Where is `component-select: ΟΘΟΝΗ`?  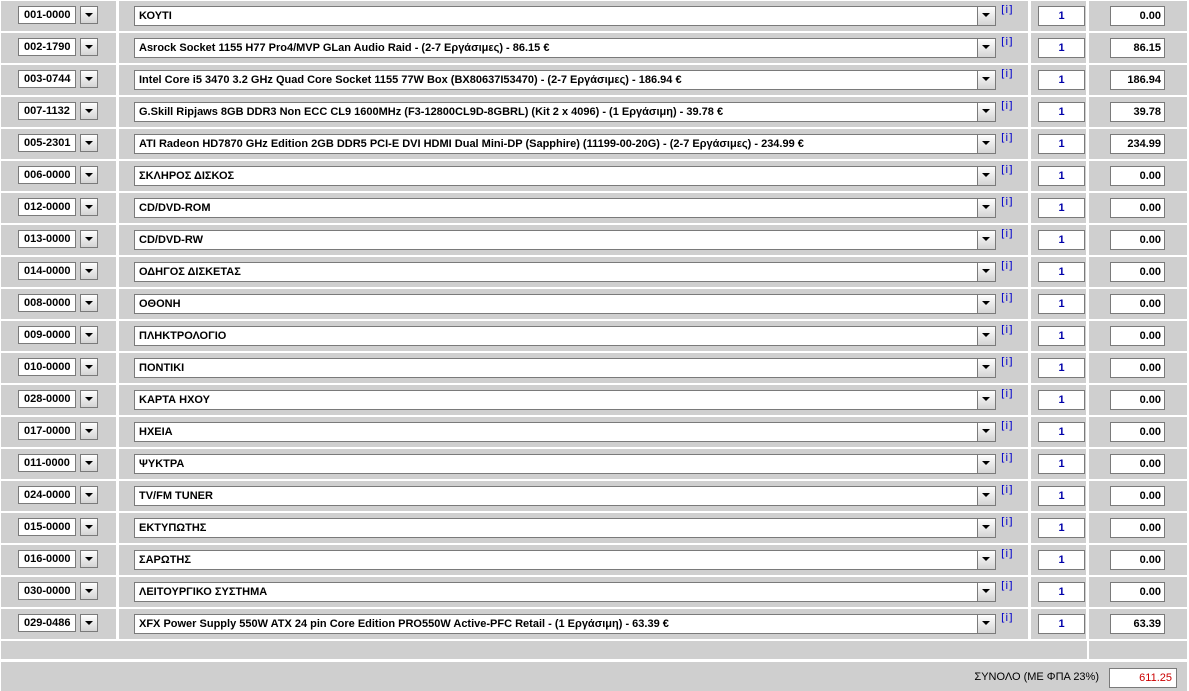 component-select: ΟΘΟΝΗ is located at coordinates (565, 304).